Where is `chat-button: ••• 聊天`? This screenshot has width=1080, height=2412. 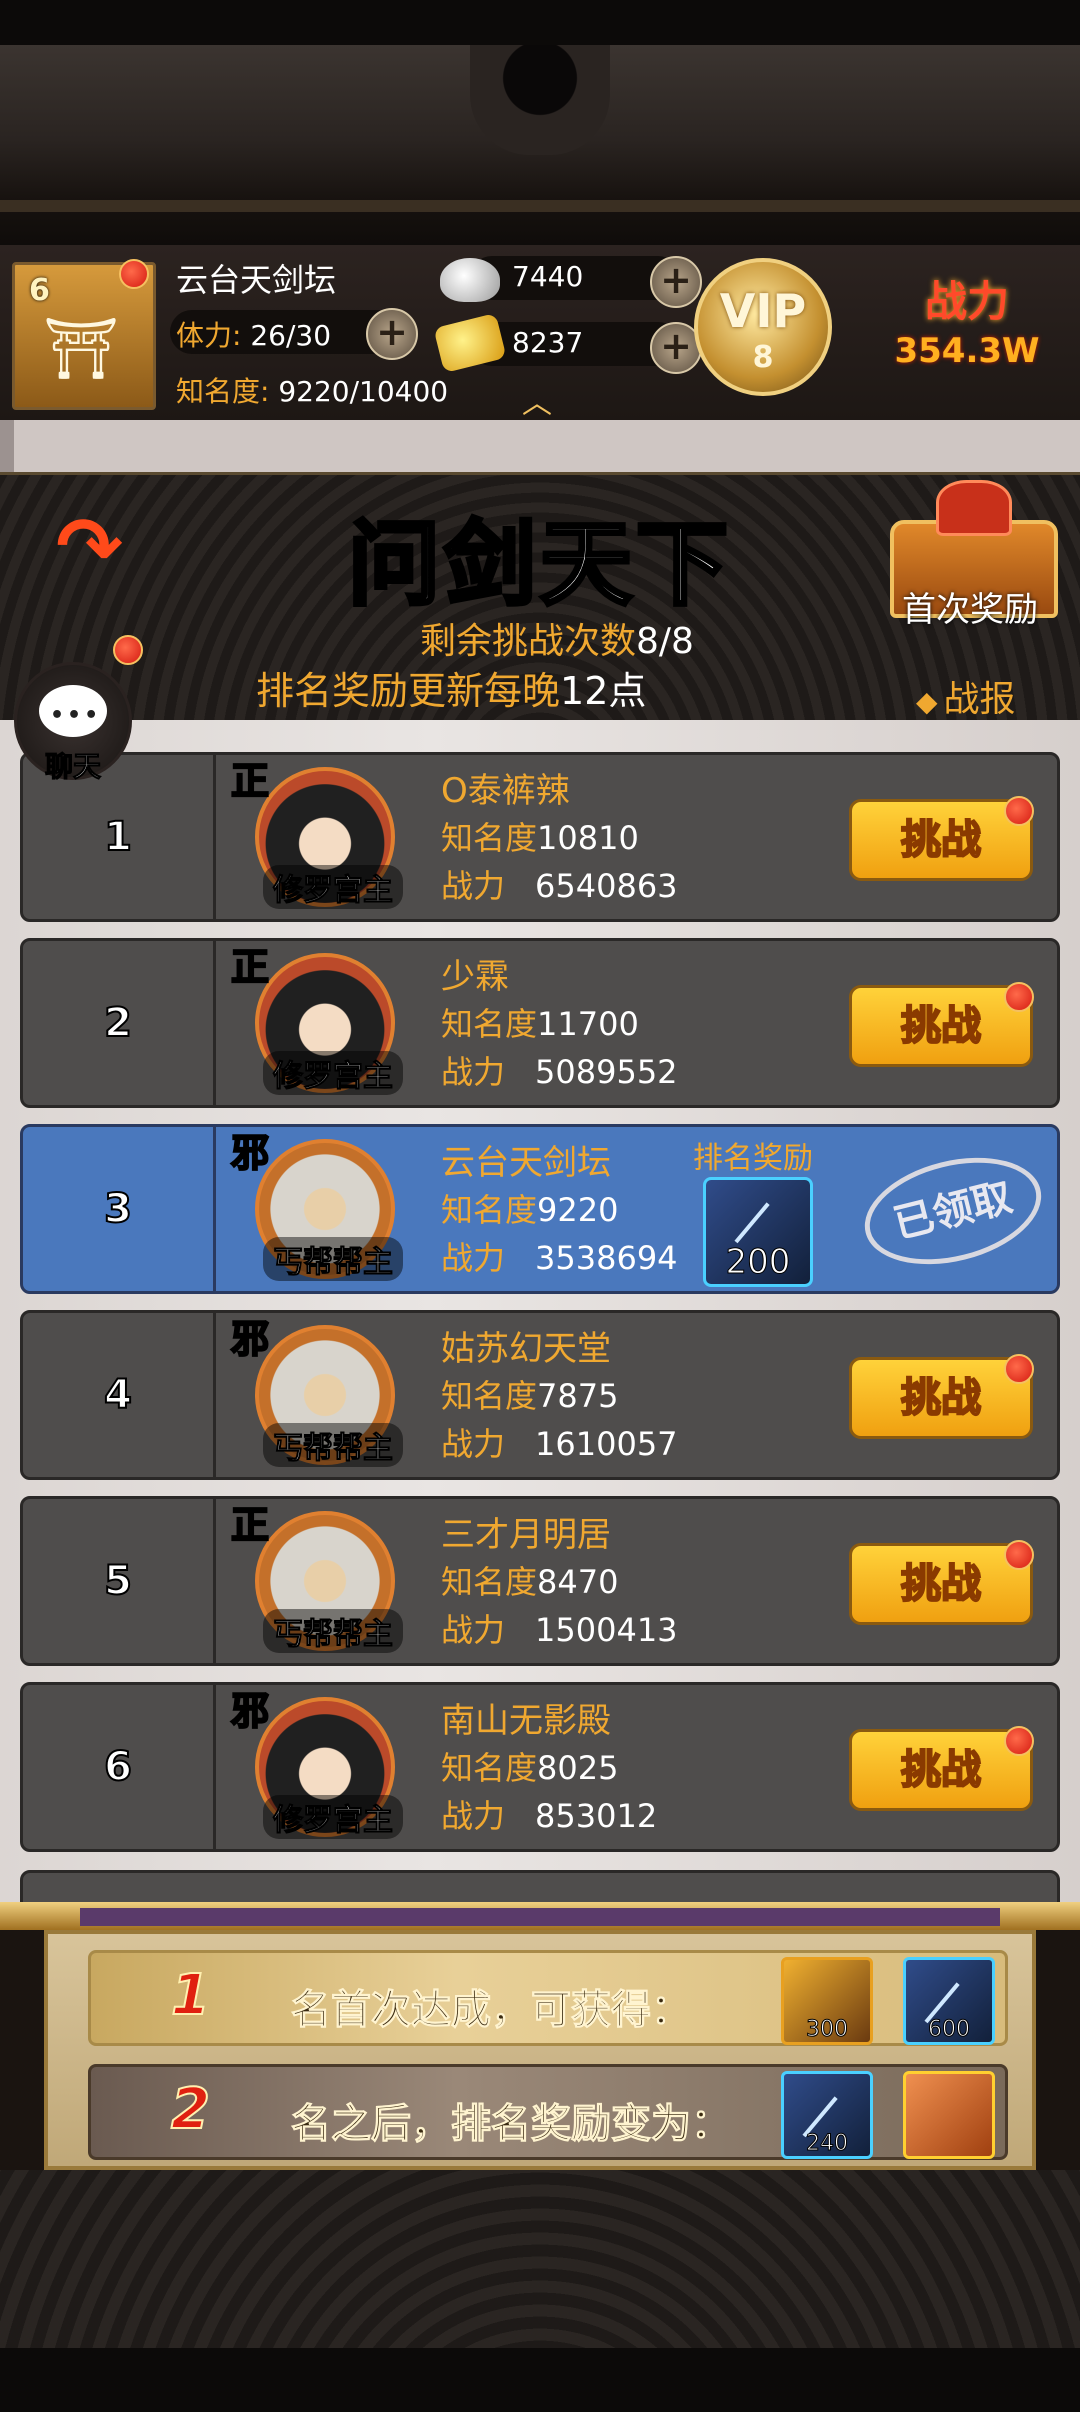 chat-button: ••• 聊天 is located at coordinates (78, 709).